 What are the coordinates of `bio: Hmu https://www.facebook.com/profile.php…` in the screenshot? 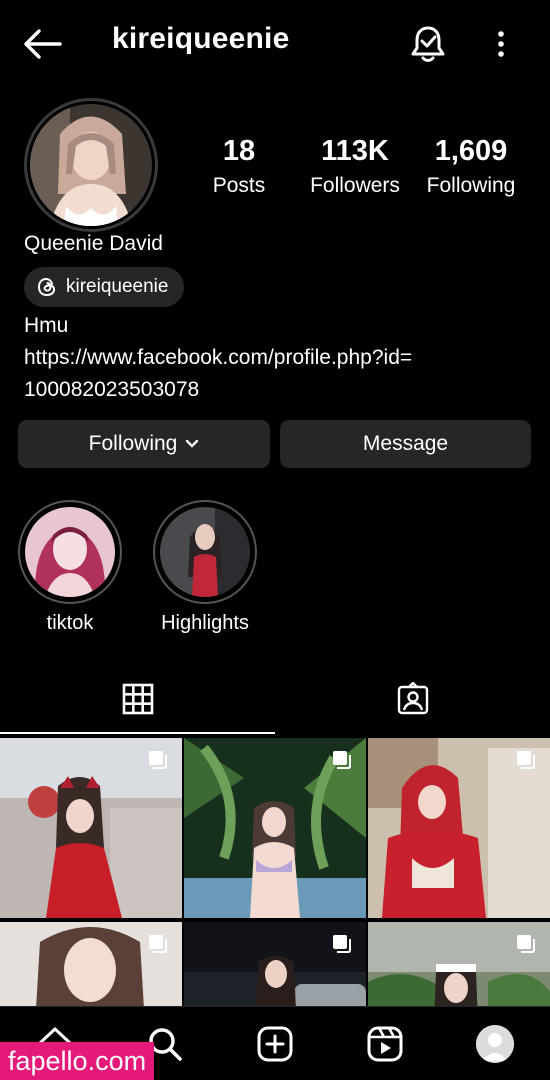 It's located at (274, 358).